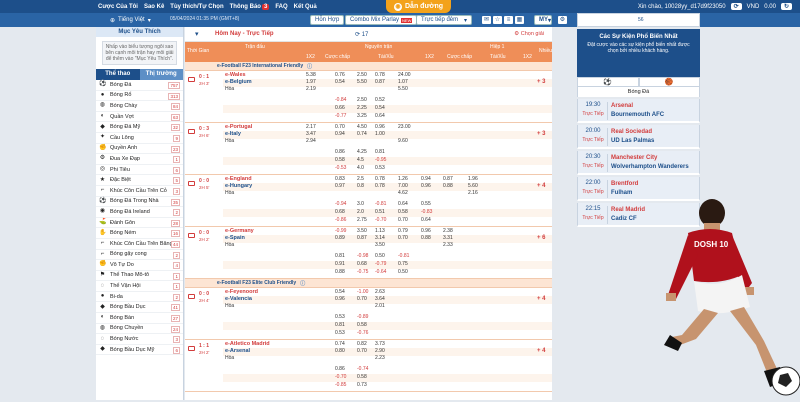 The image size is (800, 402). What do you see at coordinates (529, 34) in the screenshot?
I see `choose-league-button: ⚙ Chọn giải` at bounding box center [529, 34].